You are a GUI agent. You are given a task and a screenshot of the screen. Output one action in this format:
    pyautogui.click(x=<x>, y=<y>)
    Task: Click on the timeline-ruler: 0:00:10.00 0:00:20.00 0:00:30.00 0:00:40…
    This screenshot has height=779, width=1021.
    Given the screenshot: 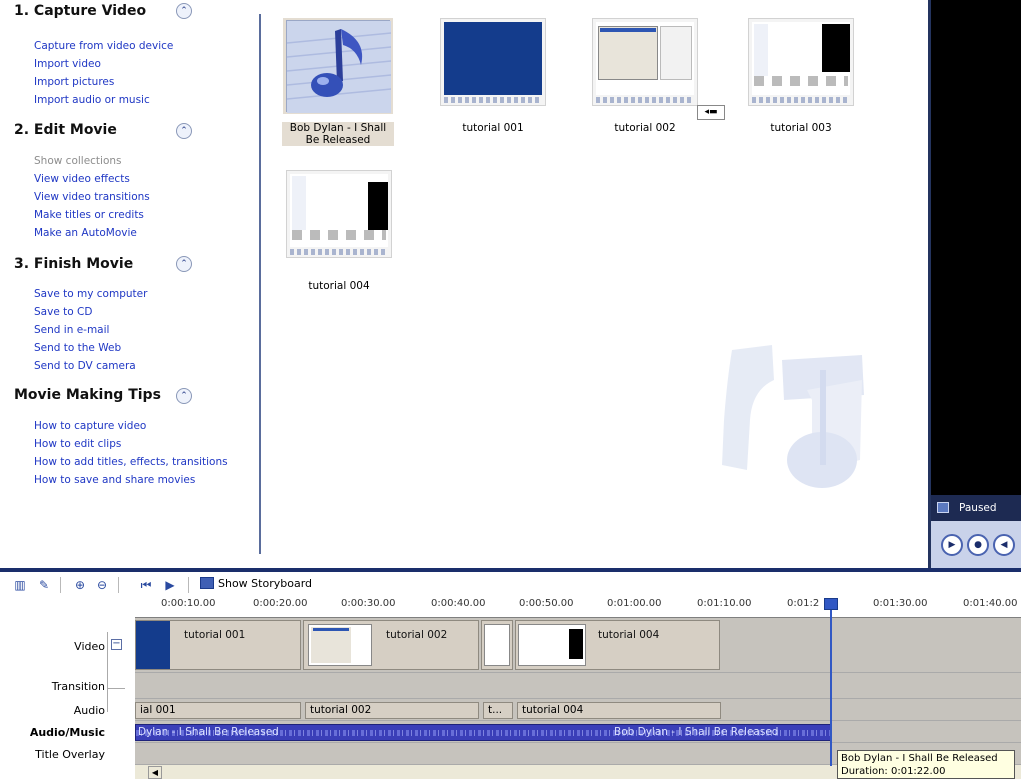 What is the action you would take?
    pyautogui.click(x=578, y=608)
    